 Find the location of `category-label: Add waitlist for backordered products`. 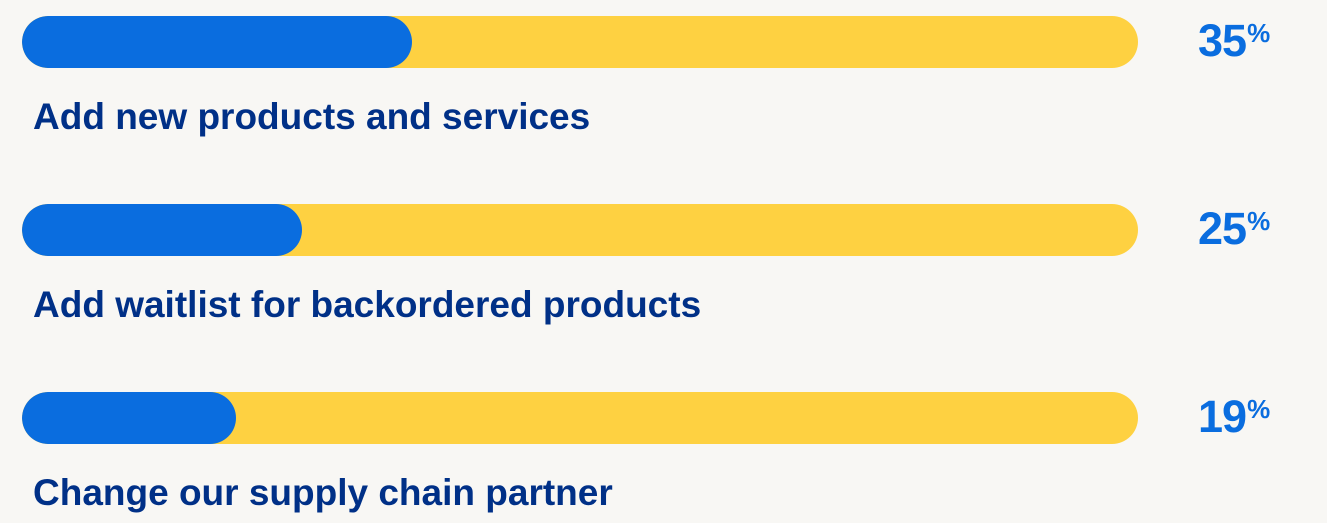

category-label: Add waitlist for backordered products is located at coordinates (367, 304).